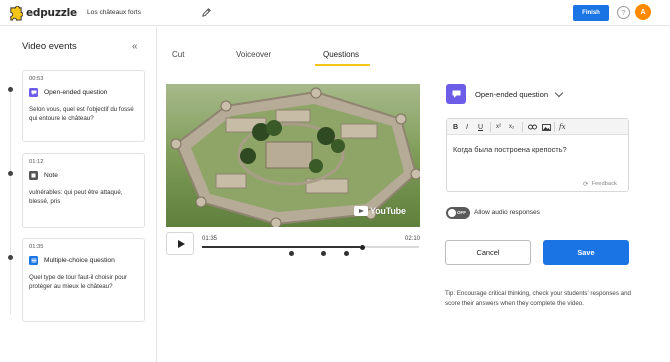  Describe the element at coordinates (362, 247) in the screenshot. I see `progress-knob` at that location.